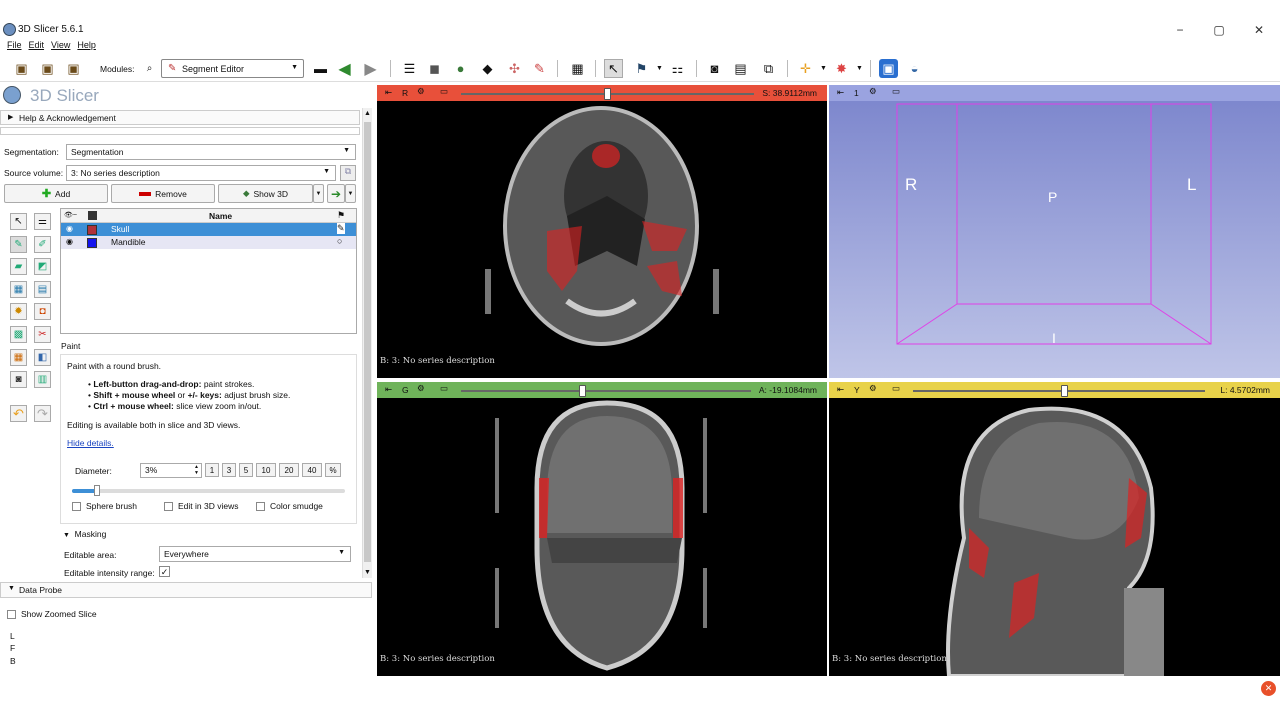  What do you see at coordinates (1219, 30) in the screenshot?
I see `maximize-button: ▢` at bounding box center [1219, 30].